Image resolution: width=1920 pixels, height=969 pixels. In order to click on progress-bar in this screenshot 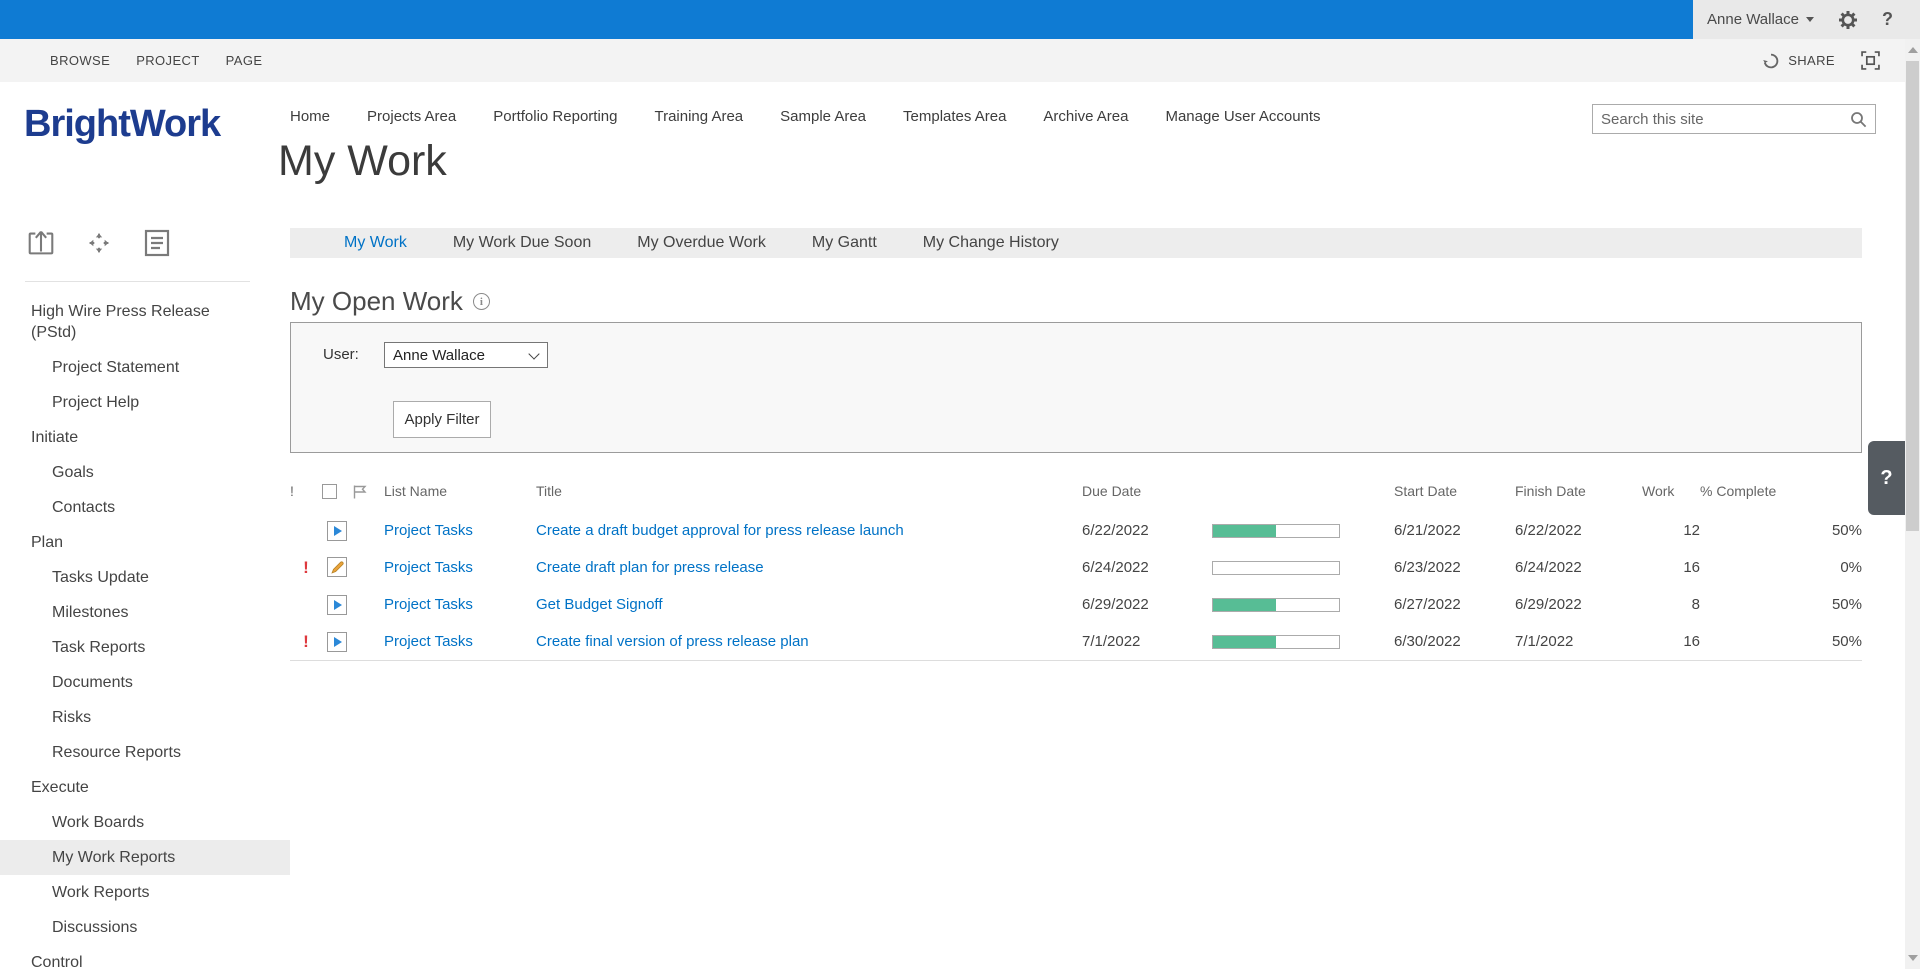, I will do `click(1276, 530)`.